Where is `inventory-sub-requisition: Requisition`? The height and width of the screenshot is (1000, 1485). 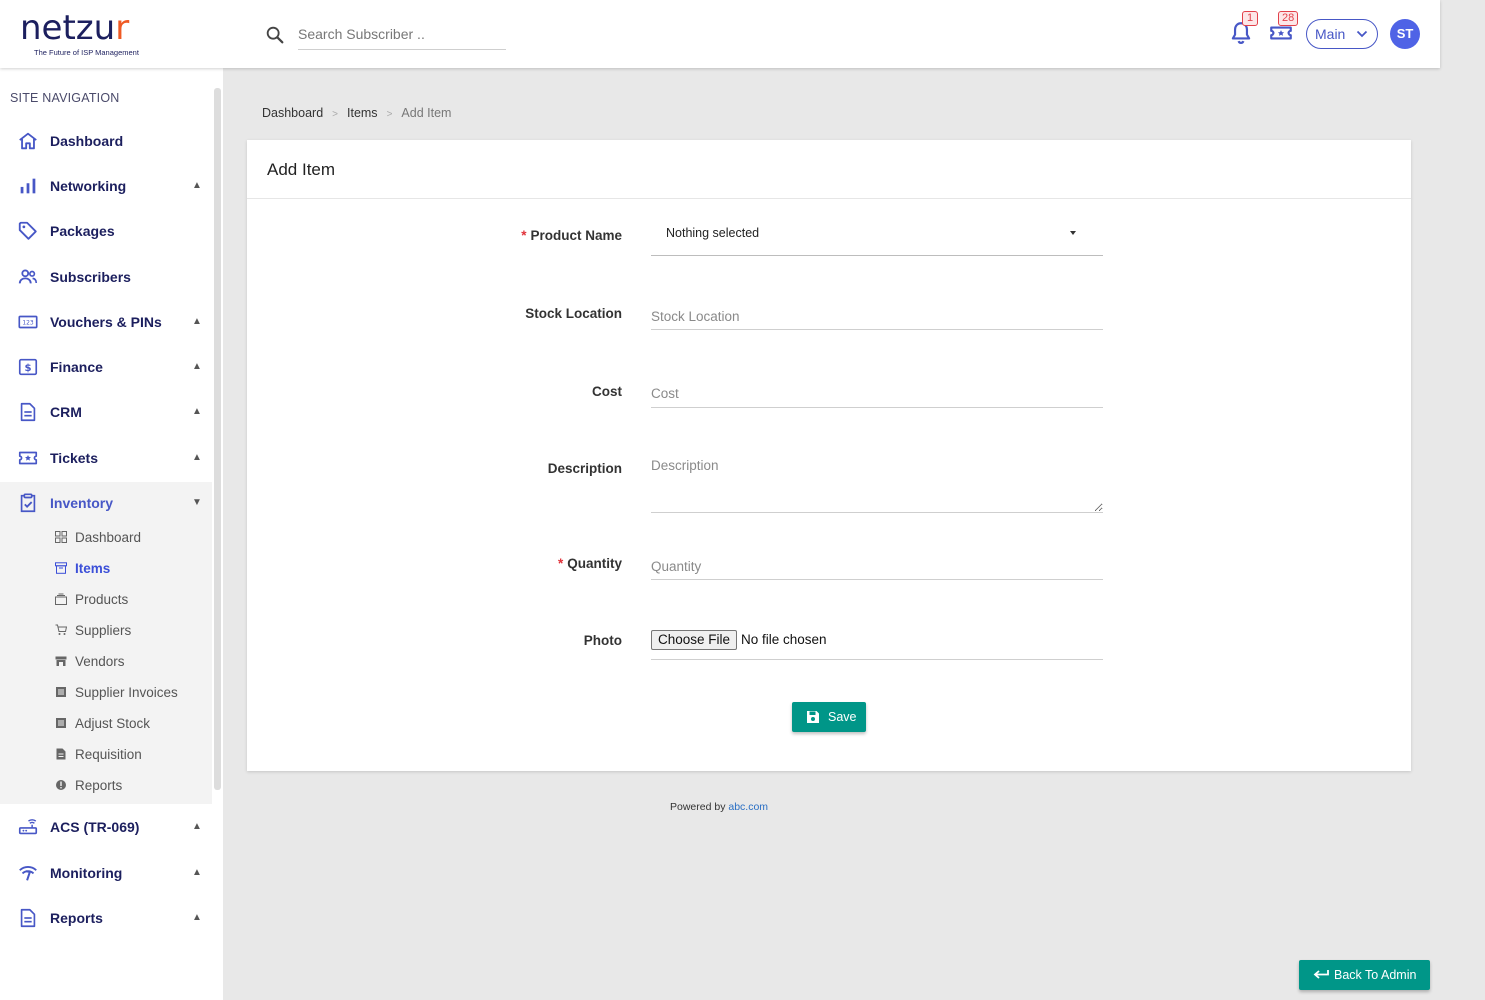
inventory-sub-requisition: Requisition is located at coordinates (106, 755).